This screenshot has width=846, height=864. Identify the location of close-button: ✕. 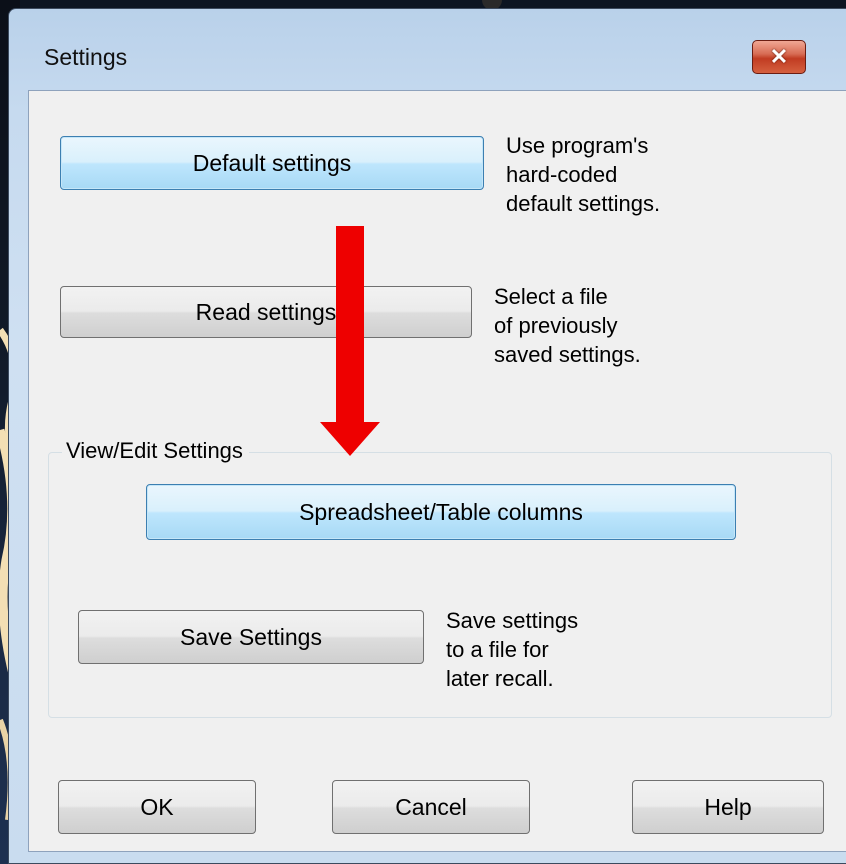
(779, 57).